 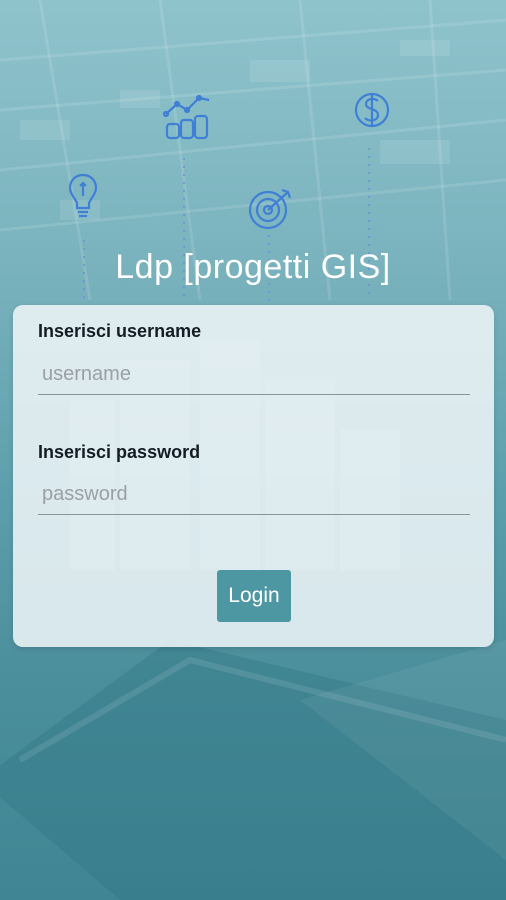 I want to click on username-input, so click(x=254, y=375).